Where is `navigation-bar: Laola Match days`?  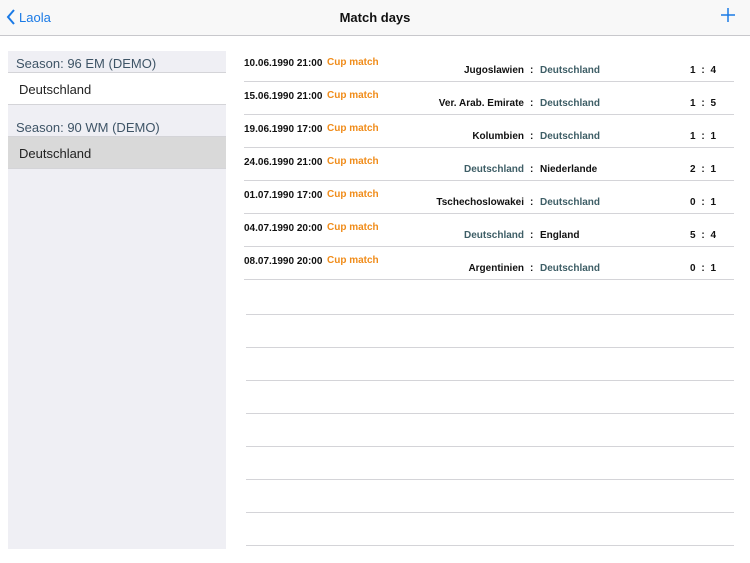
navigation-bar: Laola Match days is located at coordinates (375, 18).